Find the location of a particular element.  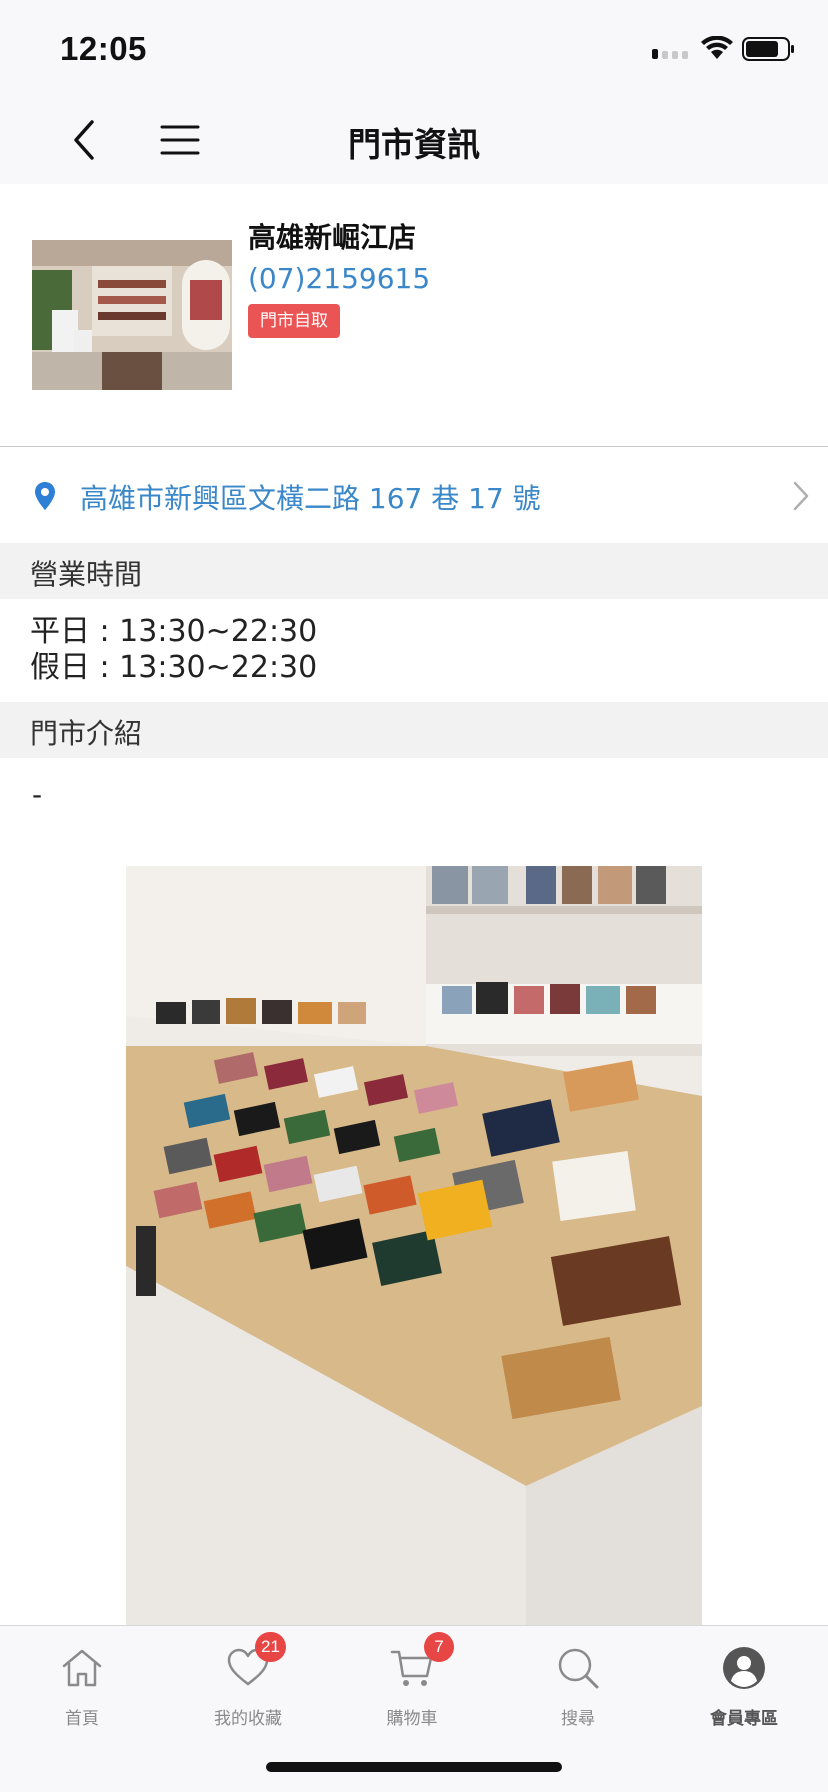

home-indicator is located at coordinates (414, 1767).